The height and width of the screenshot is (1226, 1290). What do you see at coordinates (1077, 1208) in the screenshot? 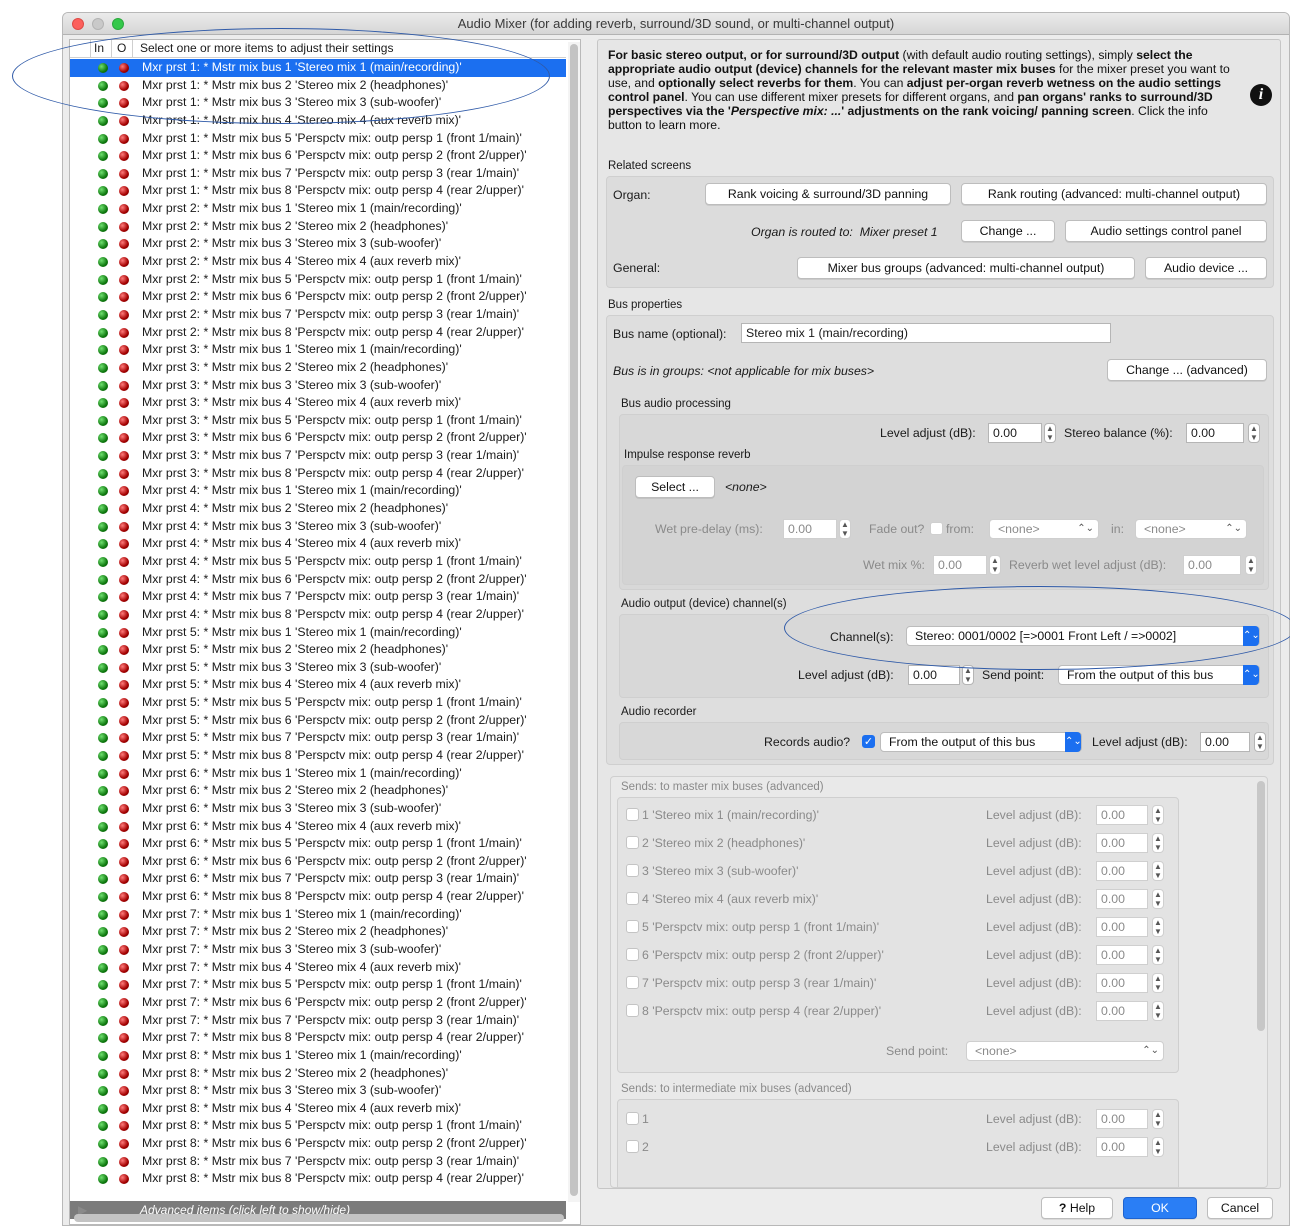
I see `help-button: ? Help` at bounding box center [1077, 1208].